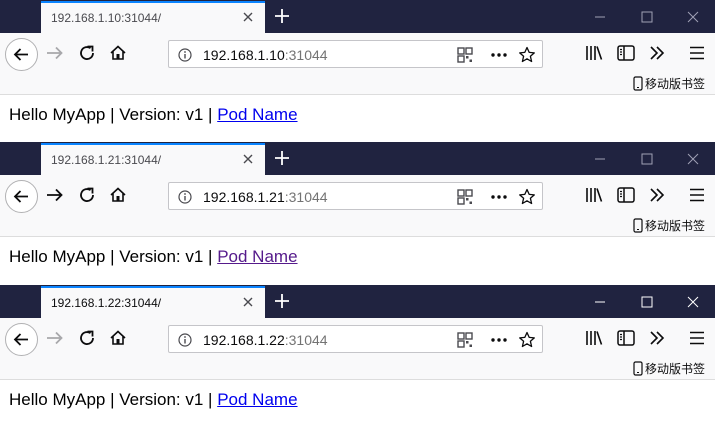 Image resolution: width=715 pixels, height=436 pixels. I want to click on nav-toolbar: 192.168.1.21:31044, so click(357, 195).